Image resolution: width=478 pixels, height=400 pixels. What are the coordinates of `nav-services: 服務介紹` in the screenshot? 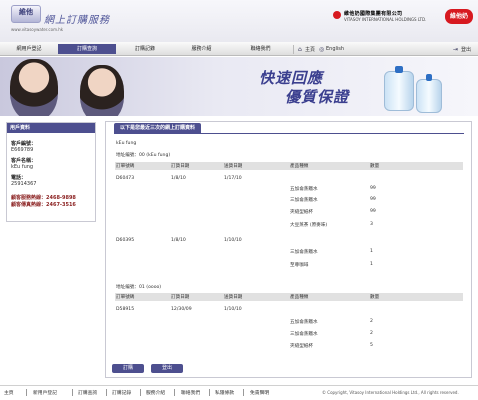 It's located at (201, 49).